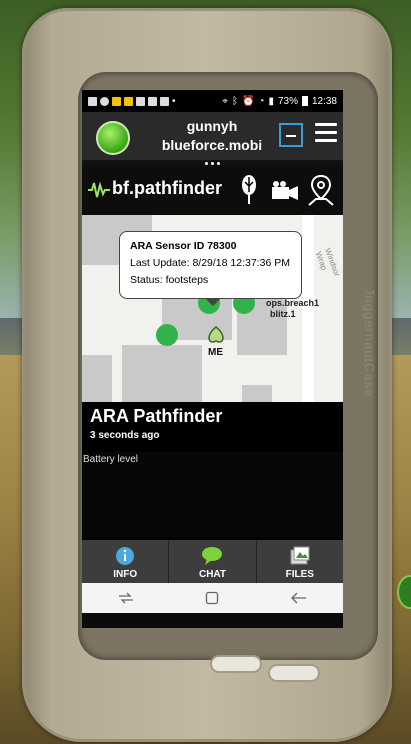  What do you see at coordinates (234, 101) in the screenshot?
I see `bluetooth-icon: ᛒ` at bounding box center [234, 101].